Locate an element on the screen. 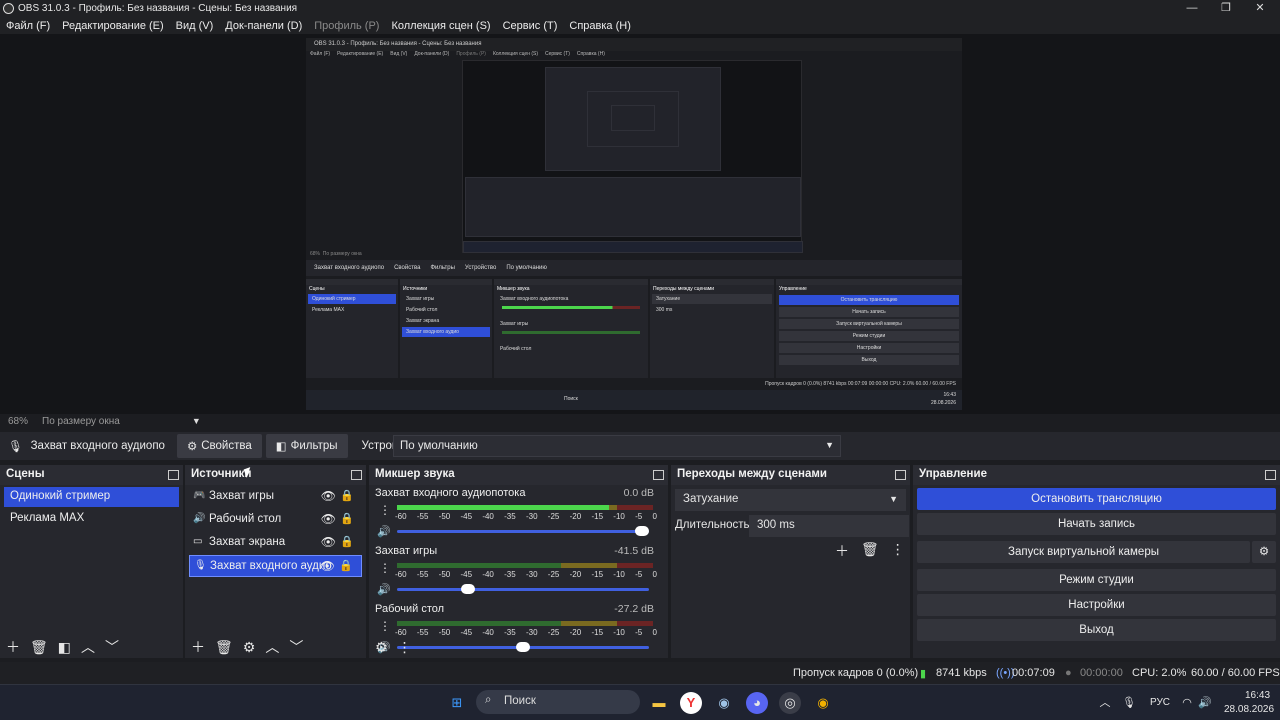 The height and width of the screenshot is (720, 1280). transition-buttons: ＋ 🗑 ⋮ is located at coordinates (870, 551).